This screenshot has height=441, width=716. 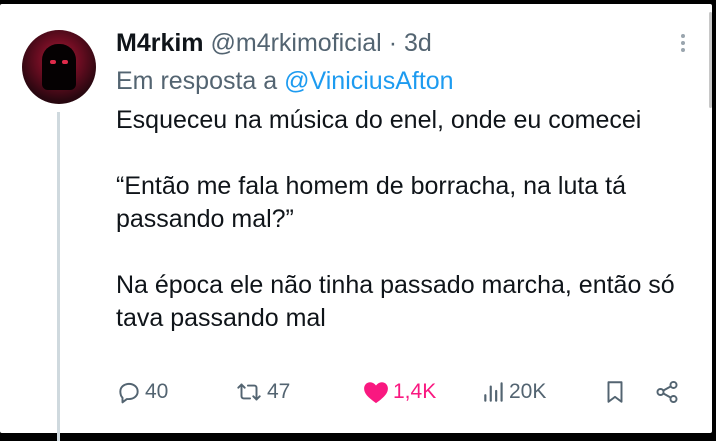 I want to click on like-button: 1,4K, so click(x=399, y=392).